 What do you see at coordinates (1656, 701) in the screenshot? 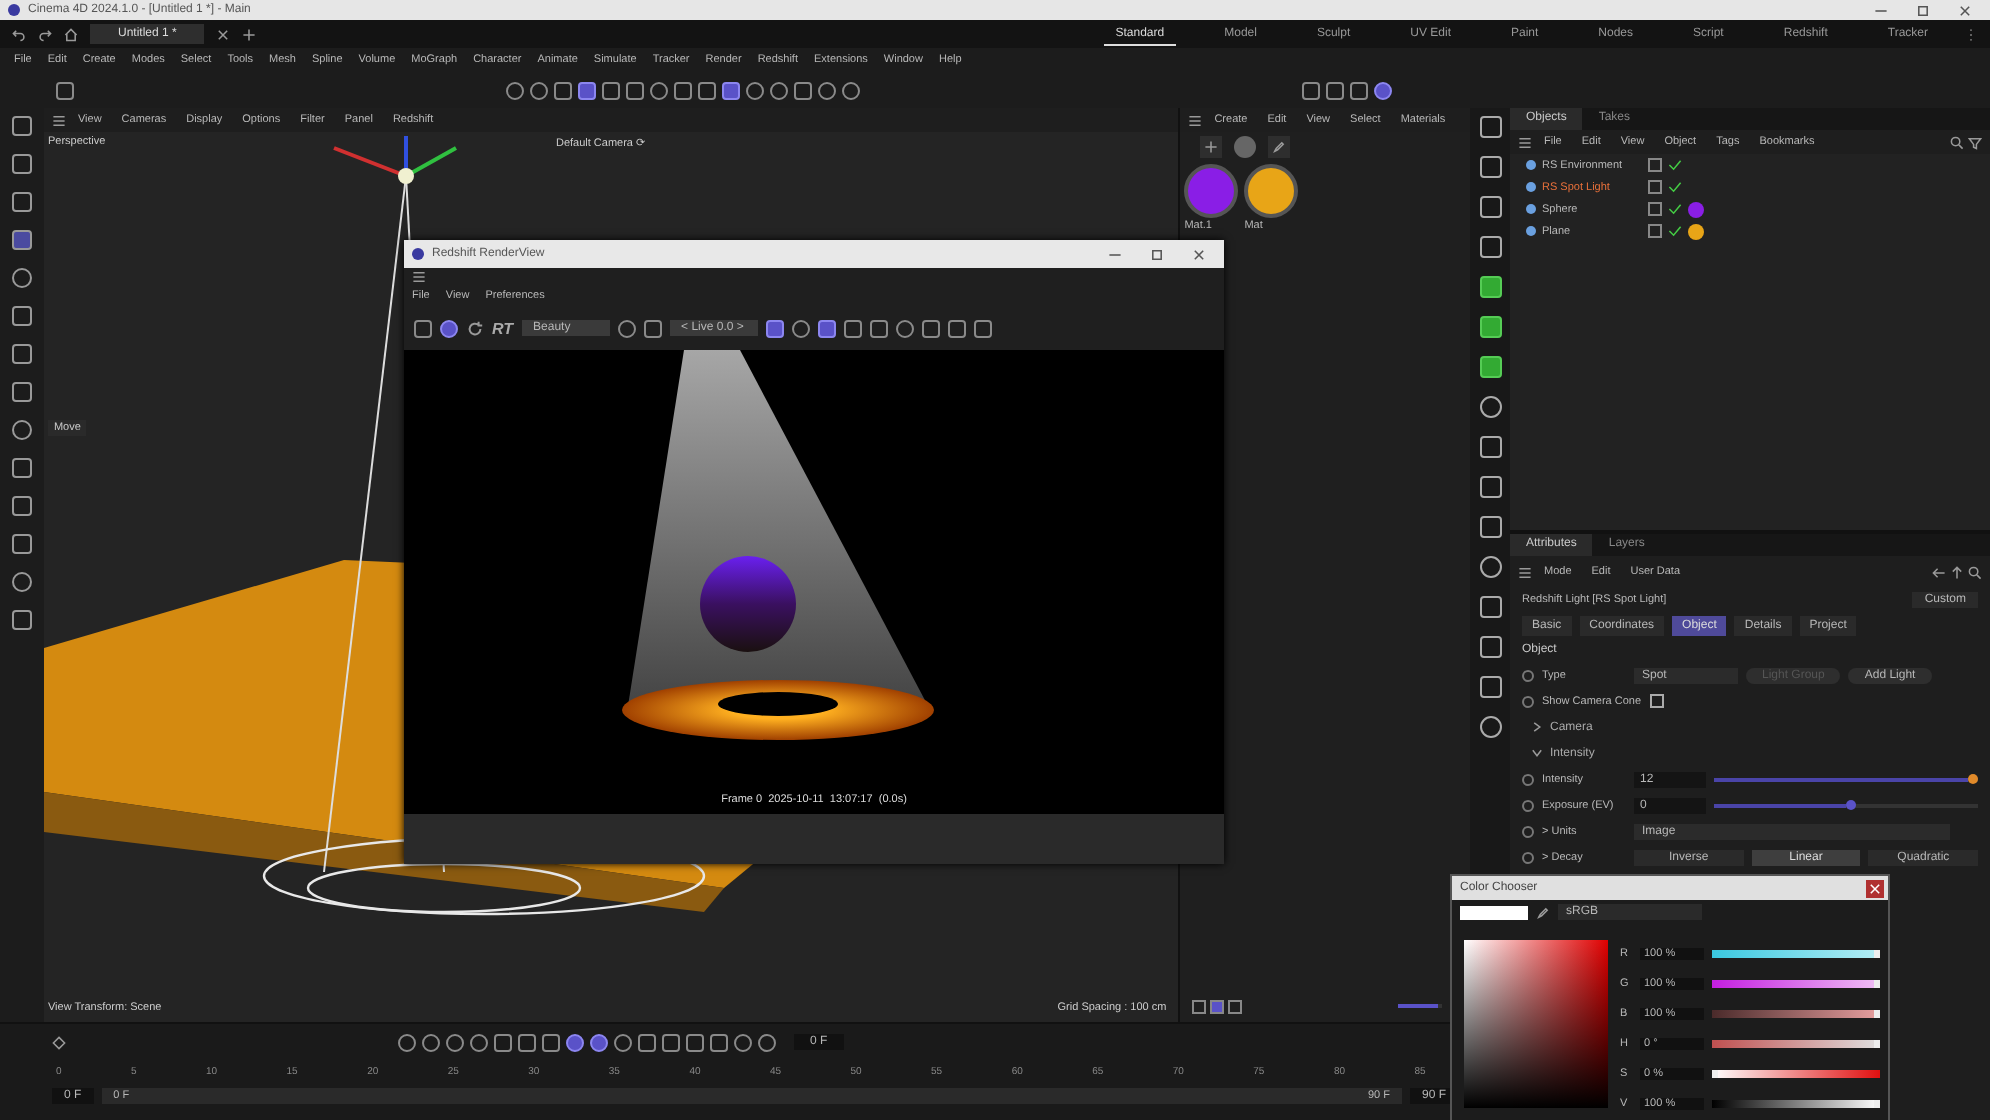
I see `checkbox` at bounding box center [1656, 701].